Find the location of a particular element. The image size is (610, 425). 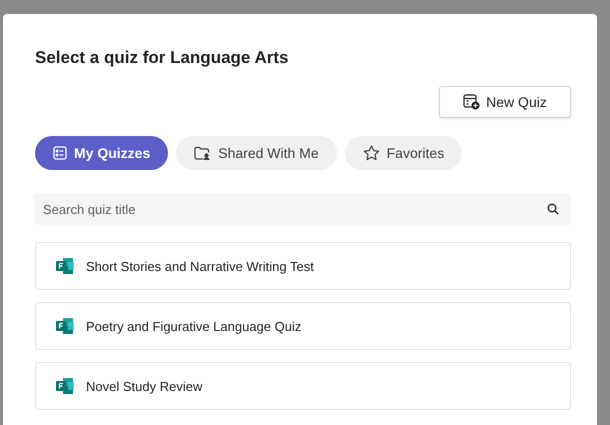

star-icon is located at coordinates (371, 153).